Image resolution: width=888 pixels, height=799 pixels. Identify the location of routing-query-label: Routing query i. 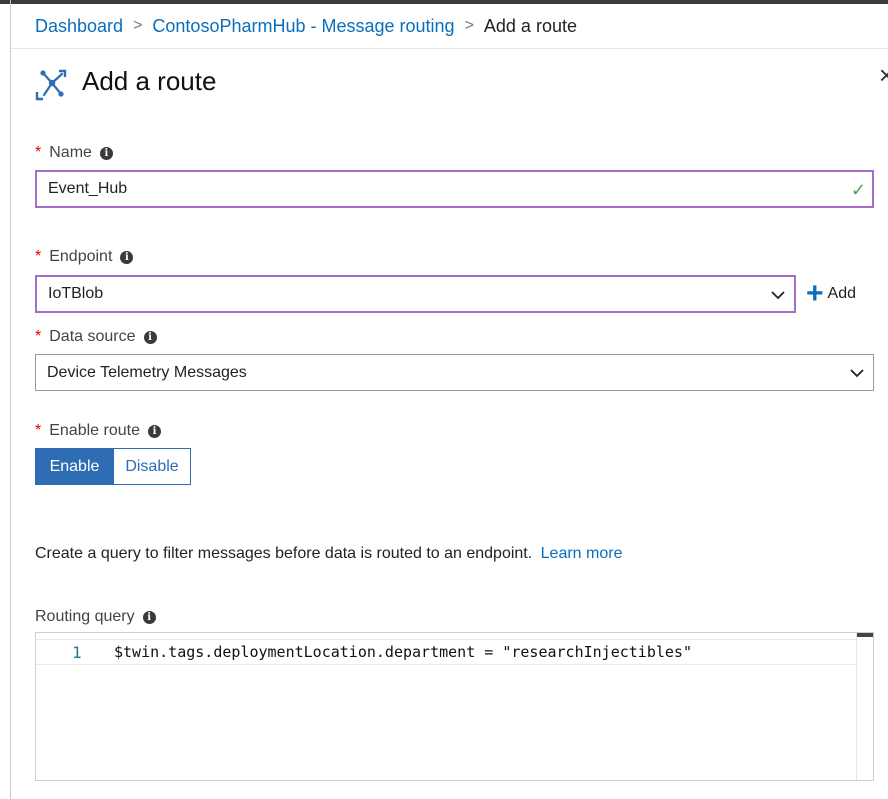
(95, 617).